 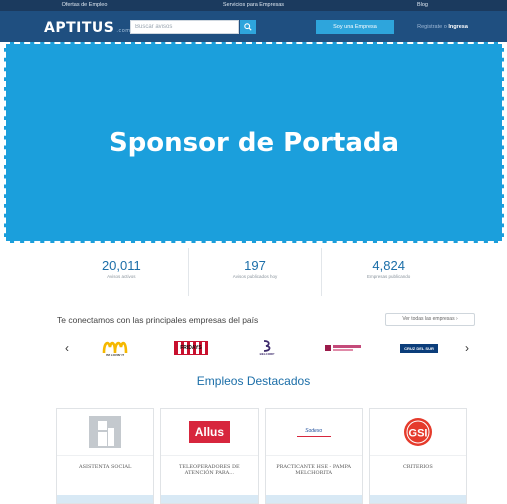 I want to click on mcdonalds-logo: I'M LOVIN' IT, so click(x=115, y=348).